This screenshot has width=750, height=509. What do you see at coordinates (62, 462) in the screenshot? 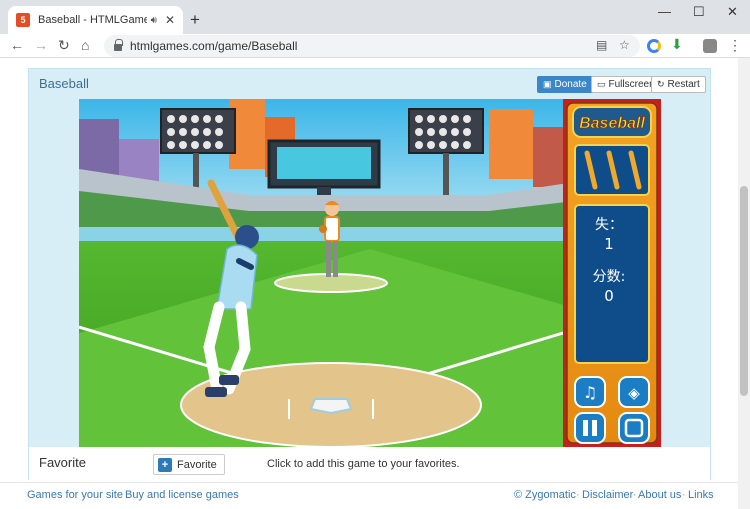
I see `favorite-label: Favorite` at bounding box center [62, 462].